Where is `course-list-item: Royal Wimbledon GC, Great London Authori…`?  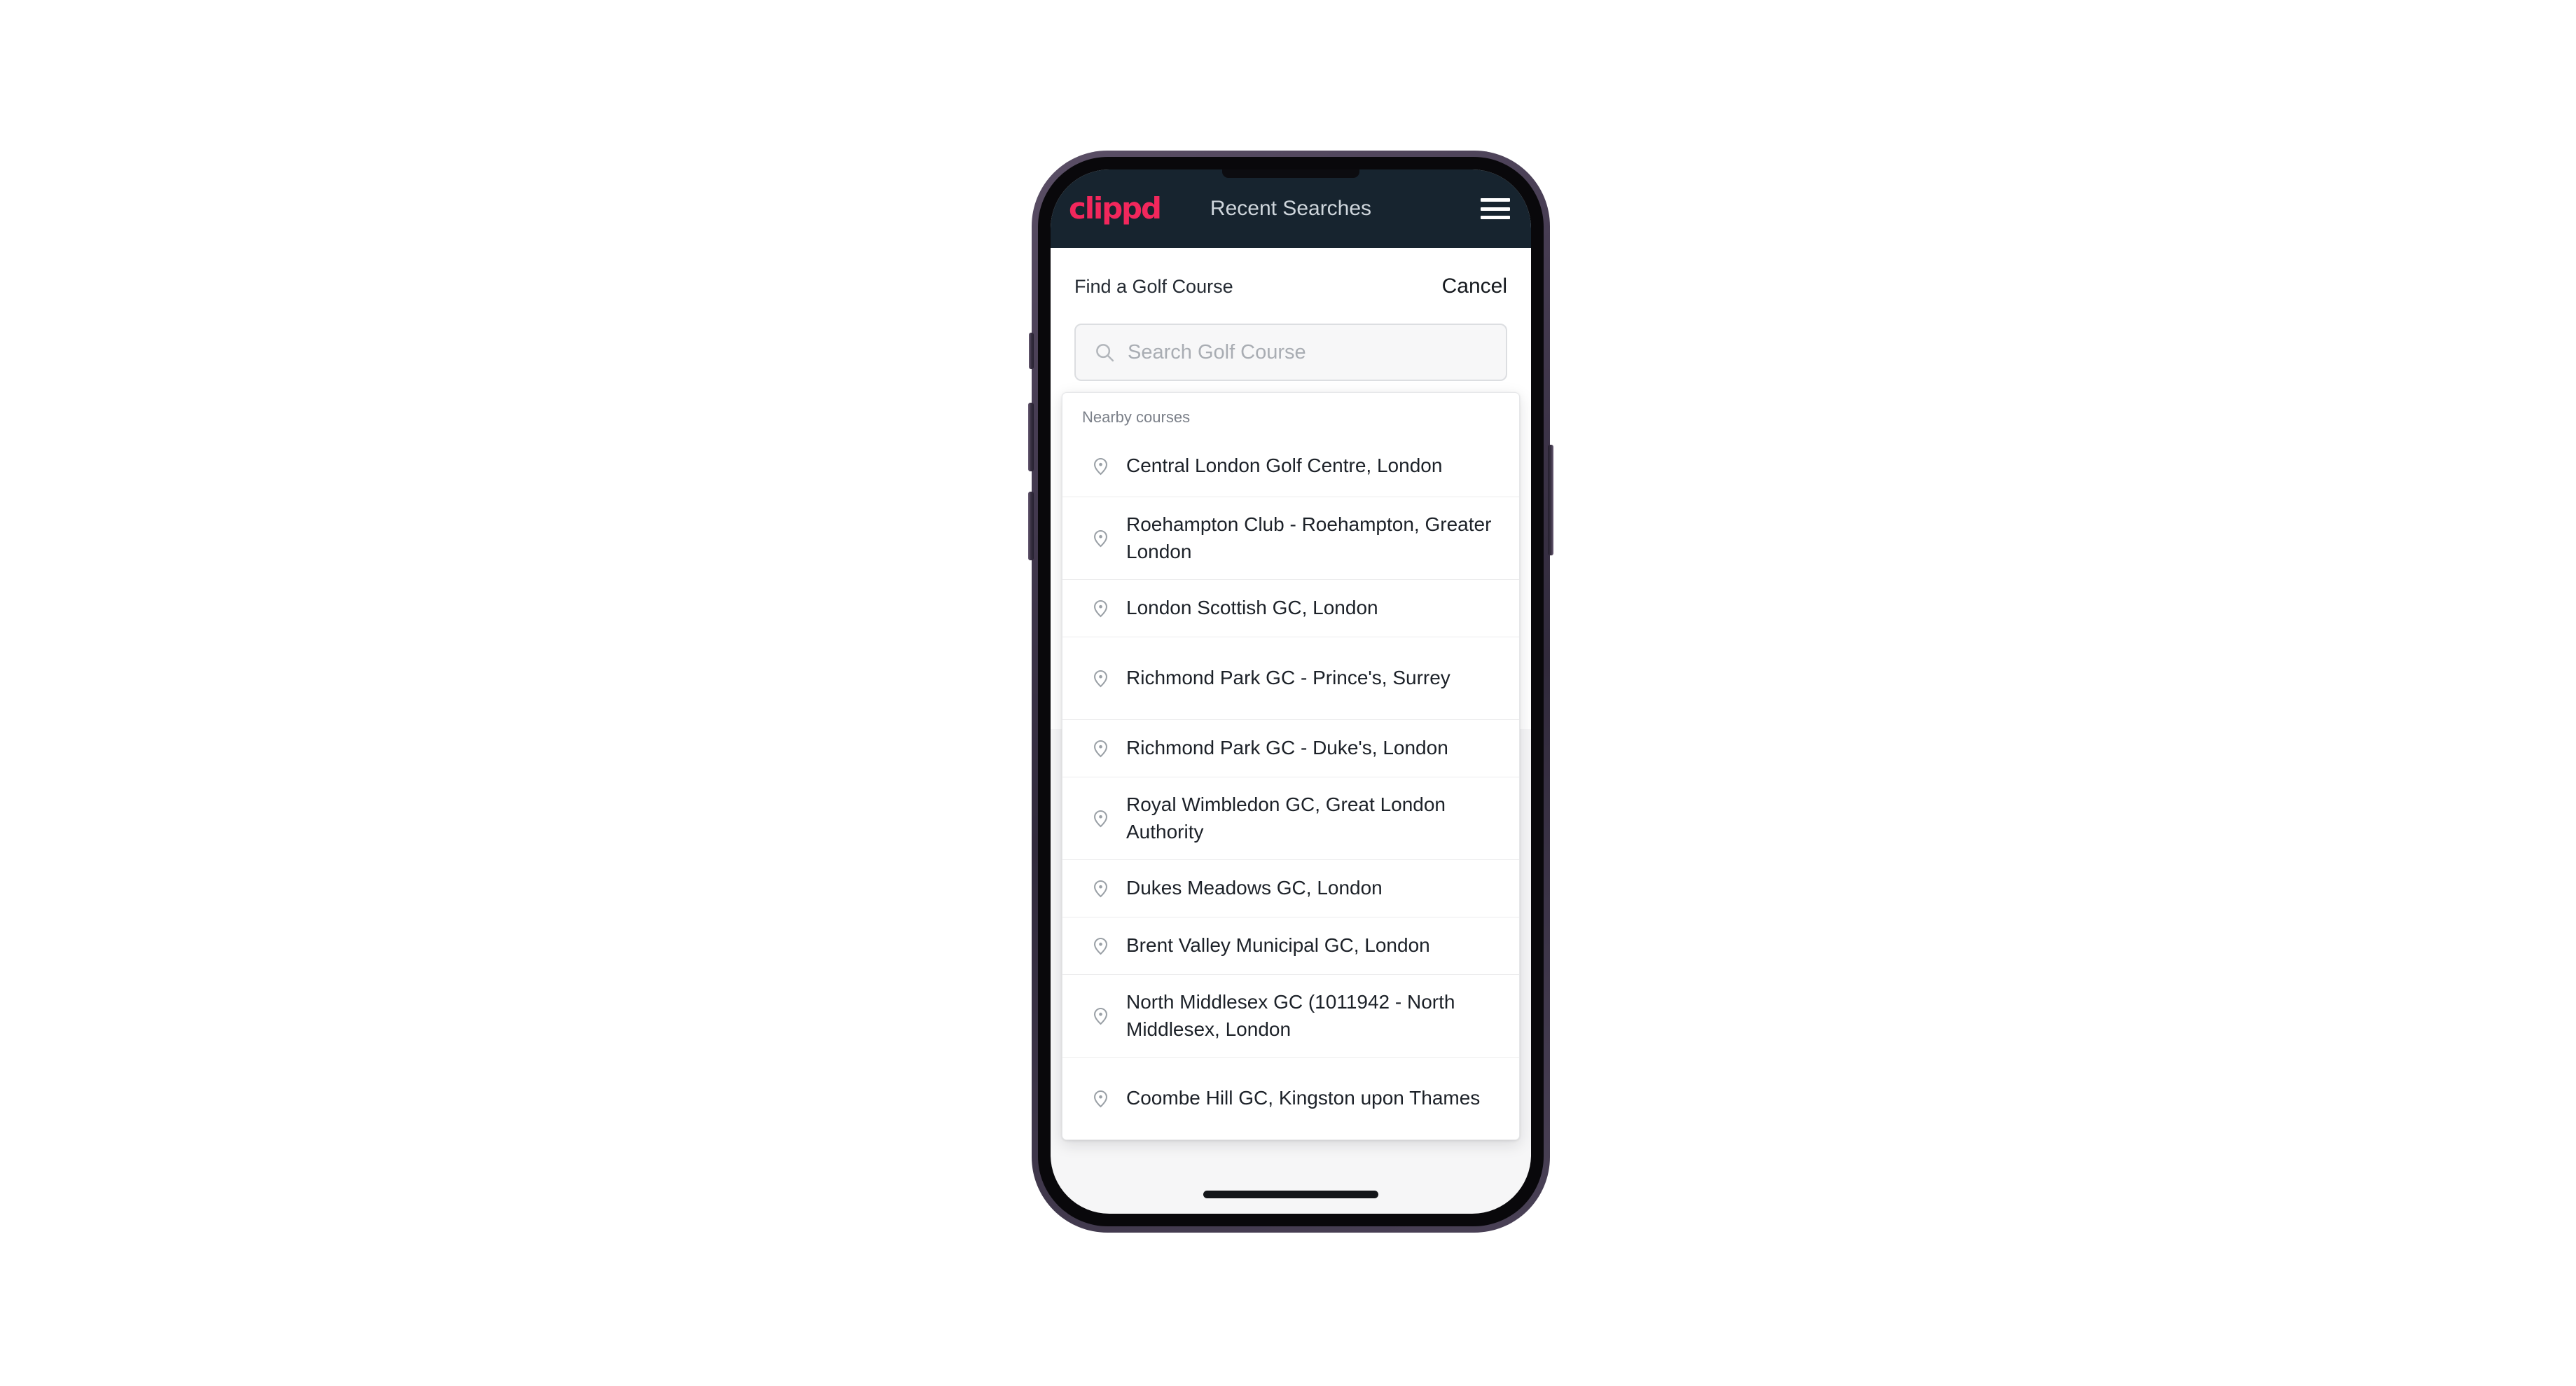
course-list-item: Royal Wimbledon GC, Great London Authori… is located at coordinates (1290, 818).